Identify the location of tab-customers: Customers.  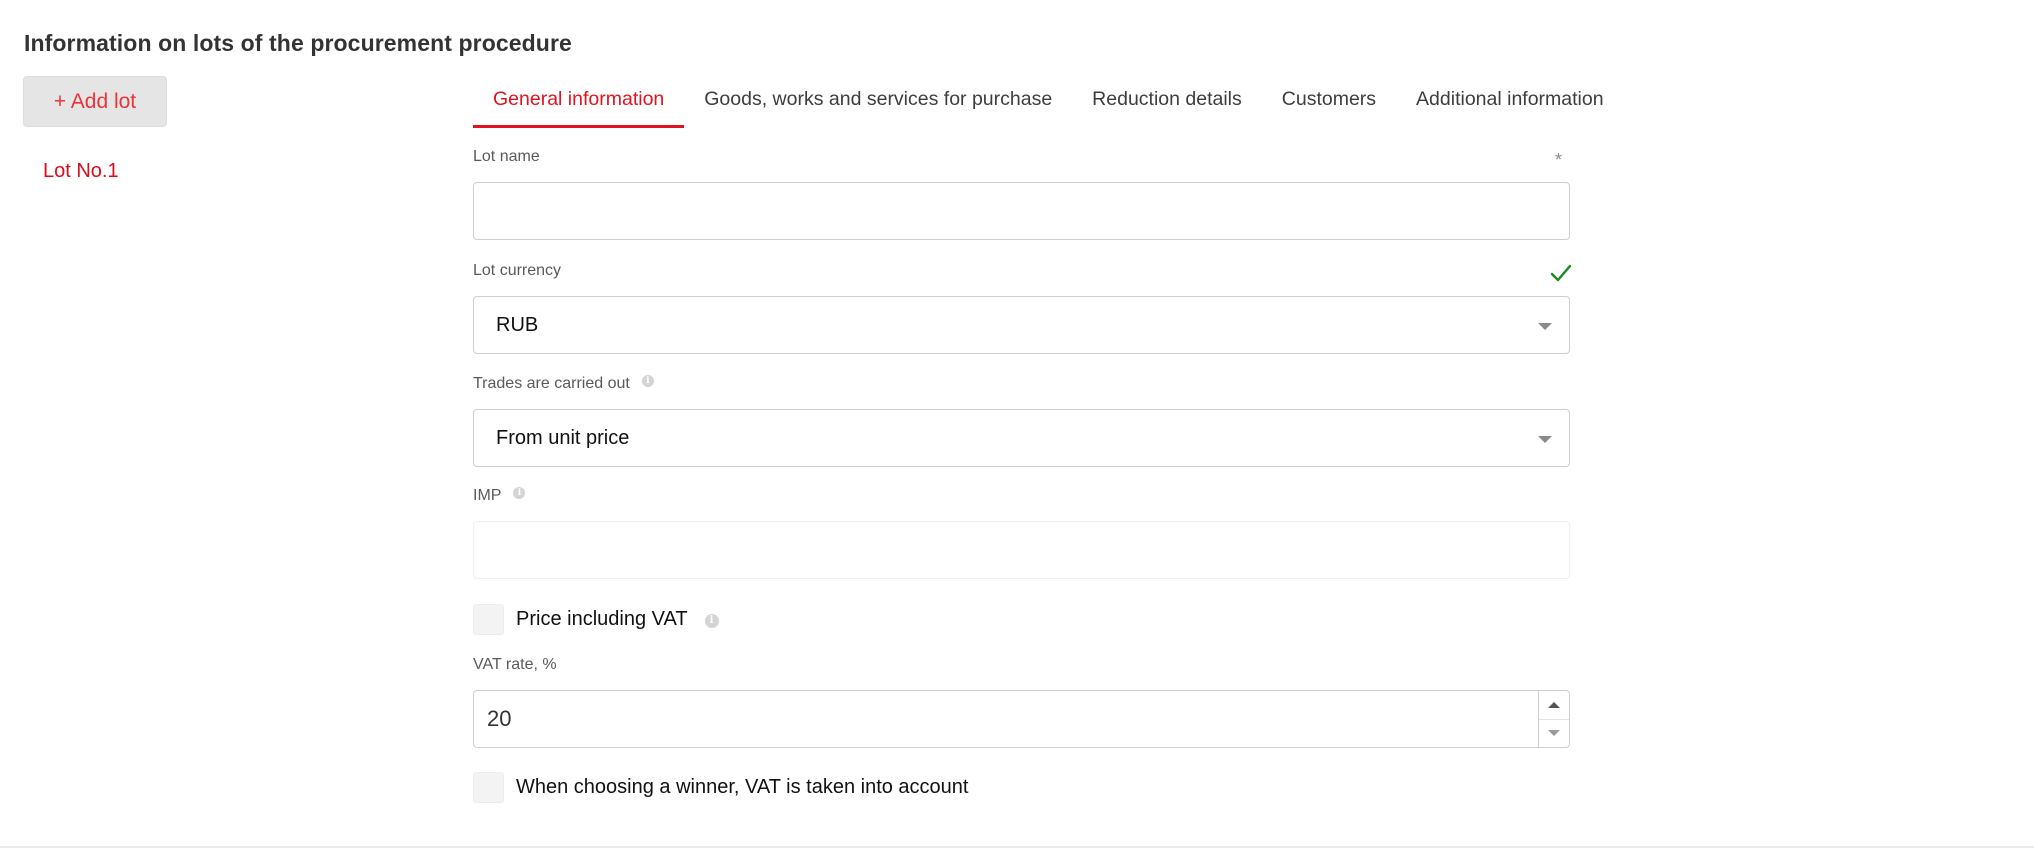
(1329, 103).